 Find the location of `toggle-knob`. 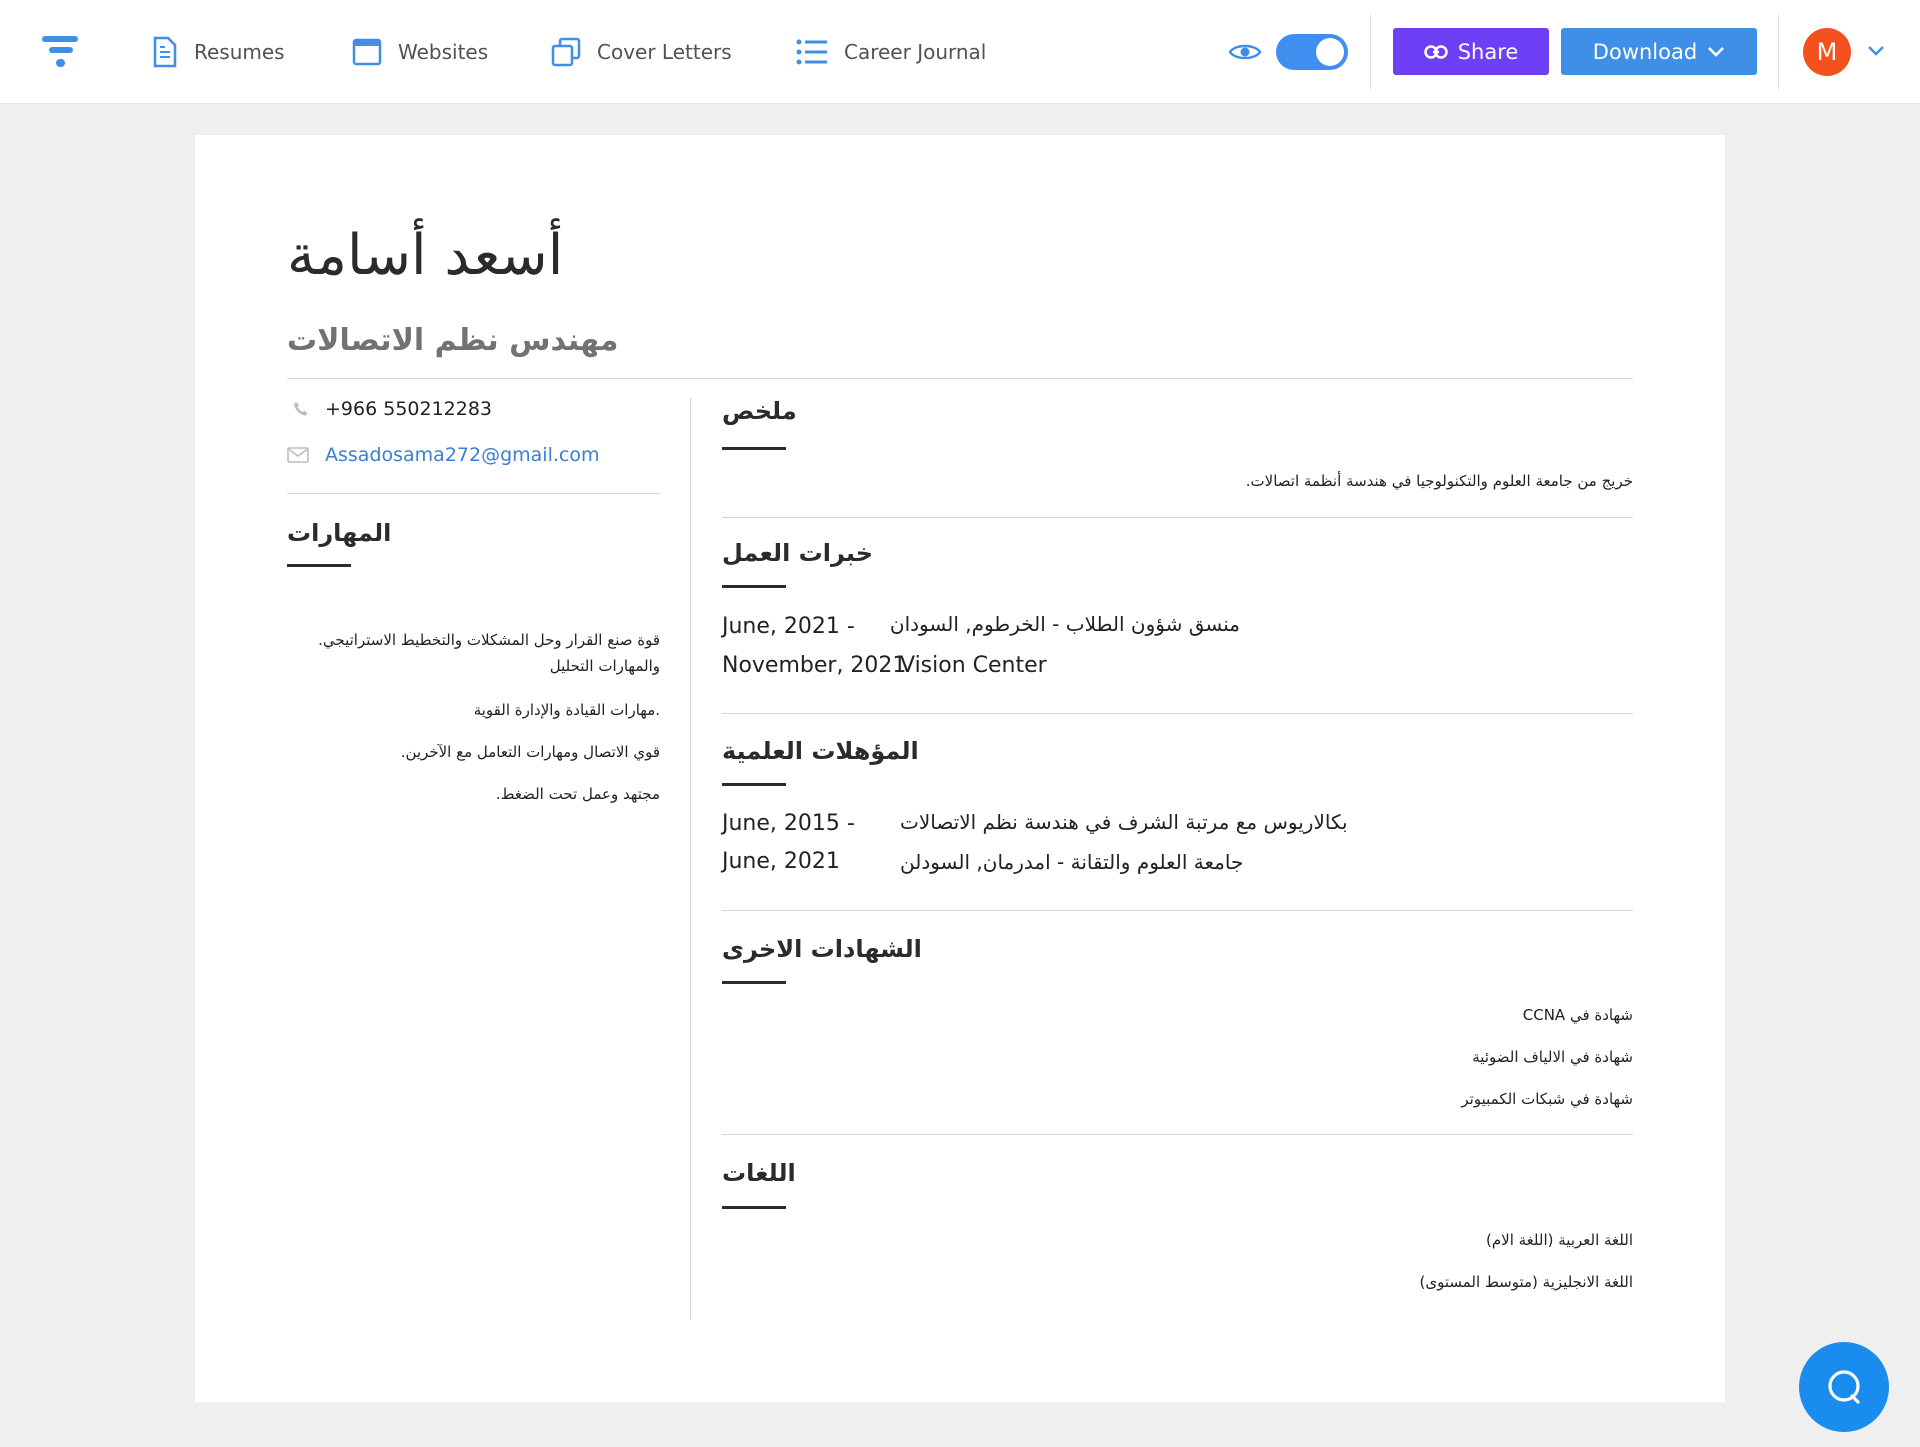

toggle-knob is located at coordinates (1330, 52).